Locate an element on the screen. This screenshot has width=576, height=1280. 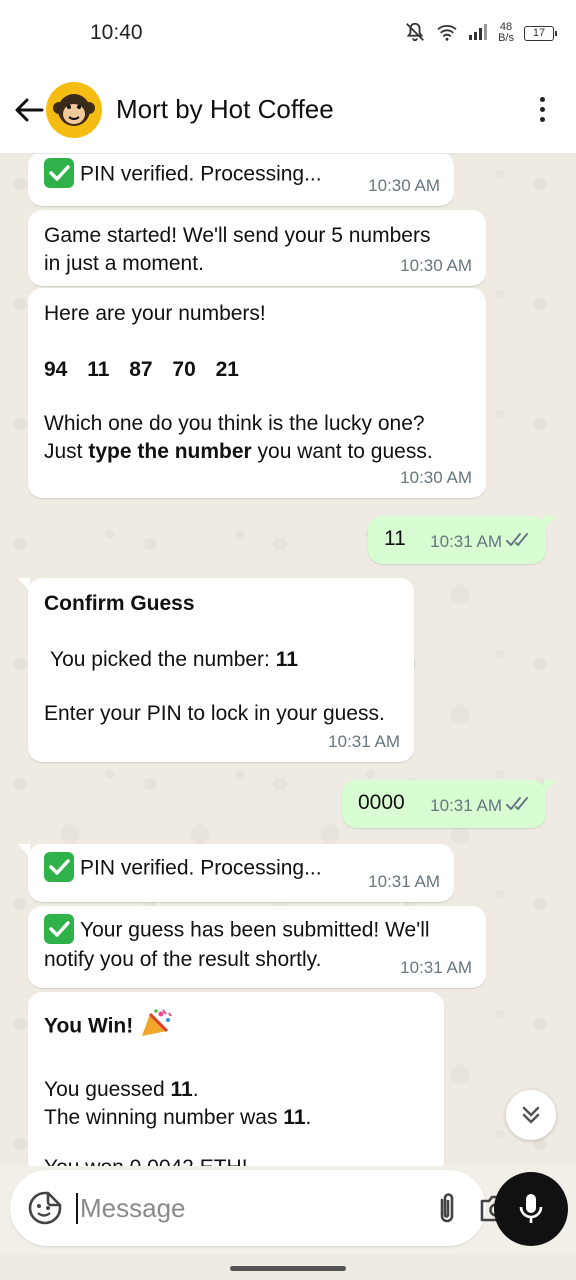
sticker-icon is located at coordinates (45, 1208).